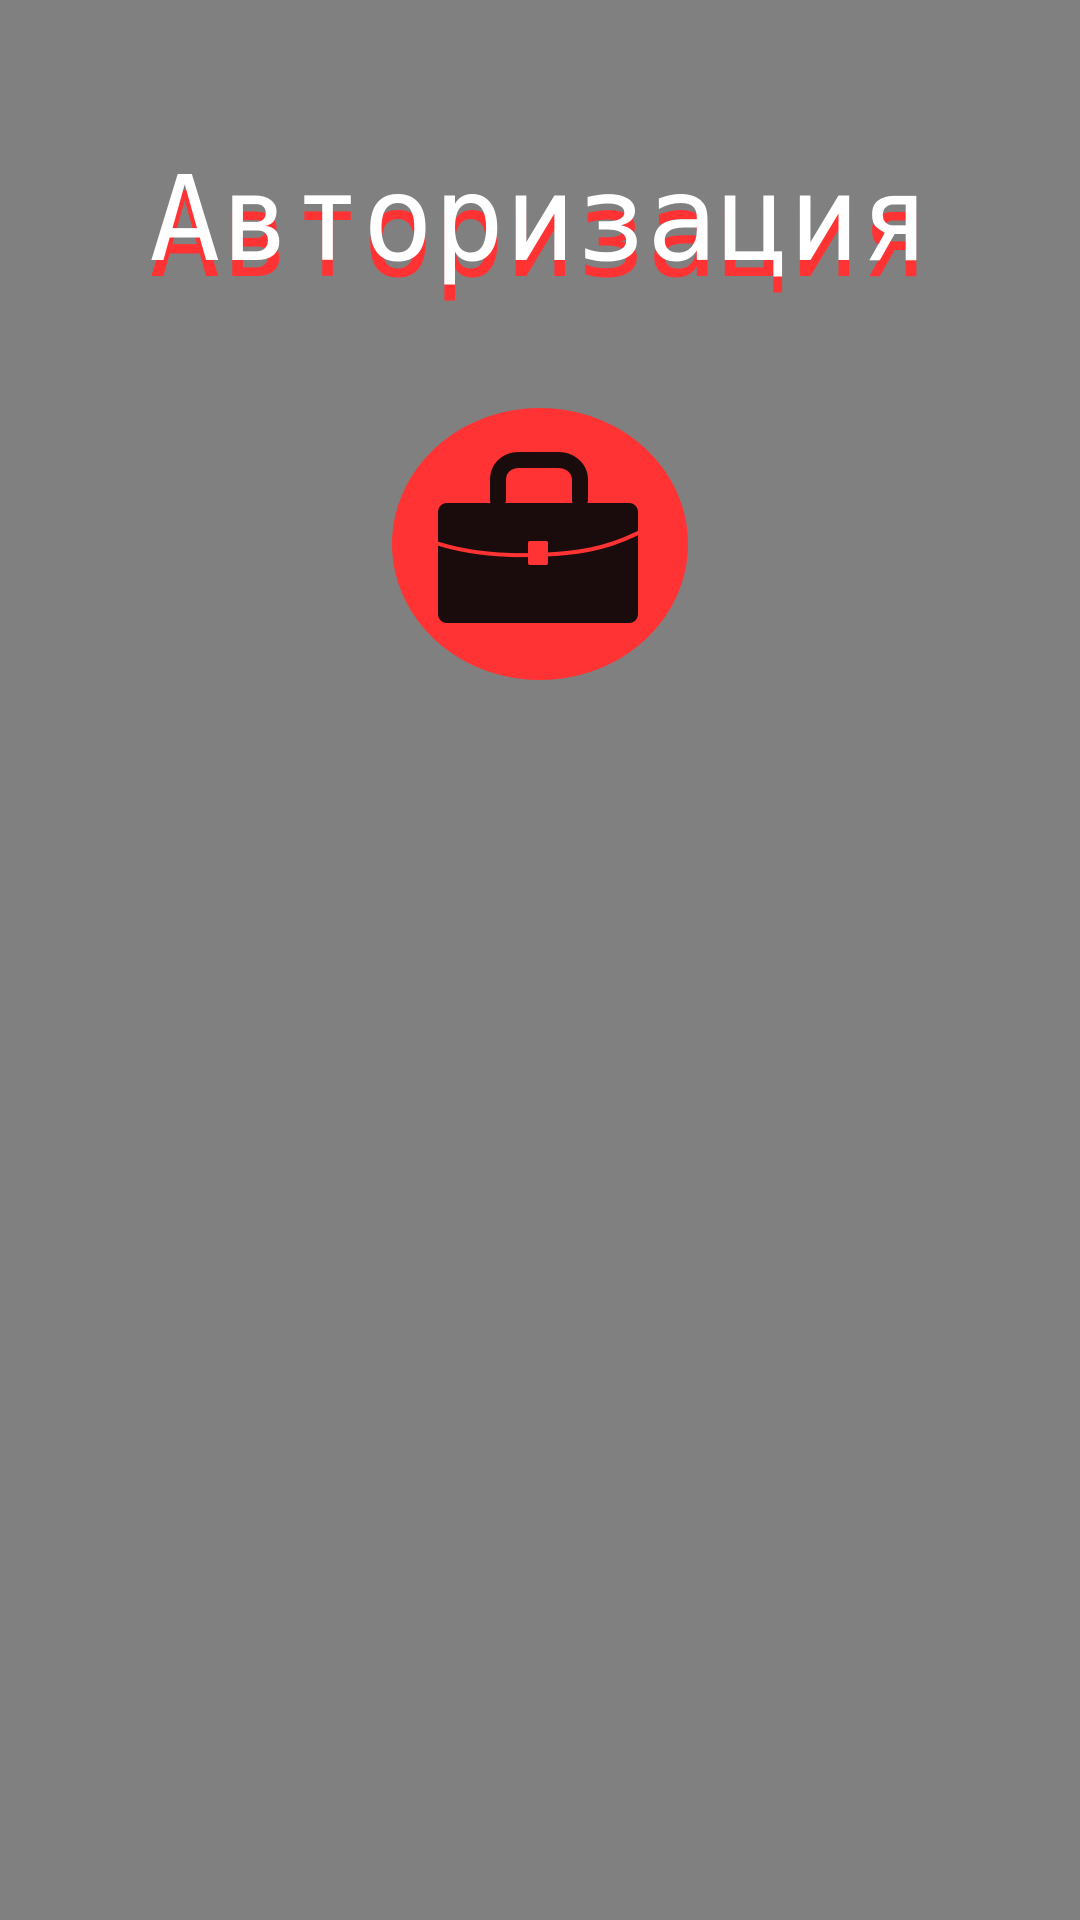  What do you see at coordinates (540, 219) in the screenshot?
I see `page-title-text: Авторизация` at bounding box center [540, 219].